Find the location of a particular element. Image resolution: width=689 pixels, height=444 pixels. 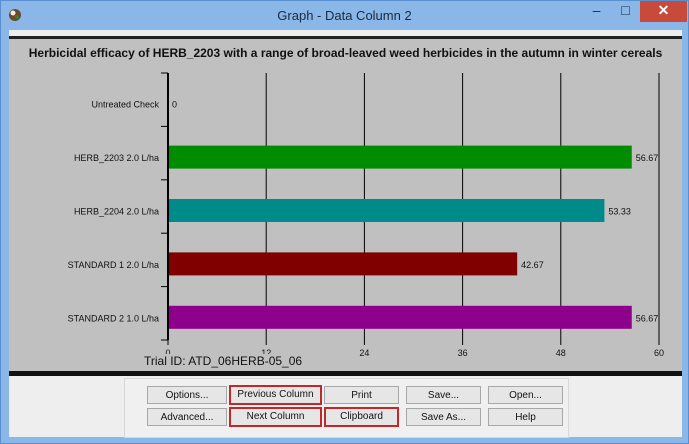

category-label: STANDARD 1 2.0 L/ha is located at coordinates (113, 265).